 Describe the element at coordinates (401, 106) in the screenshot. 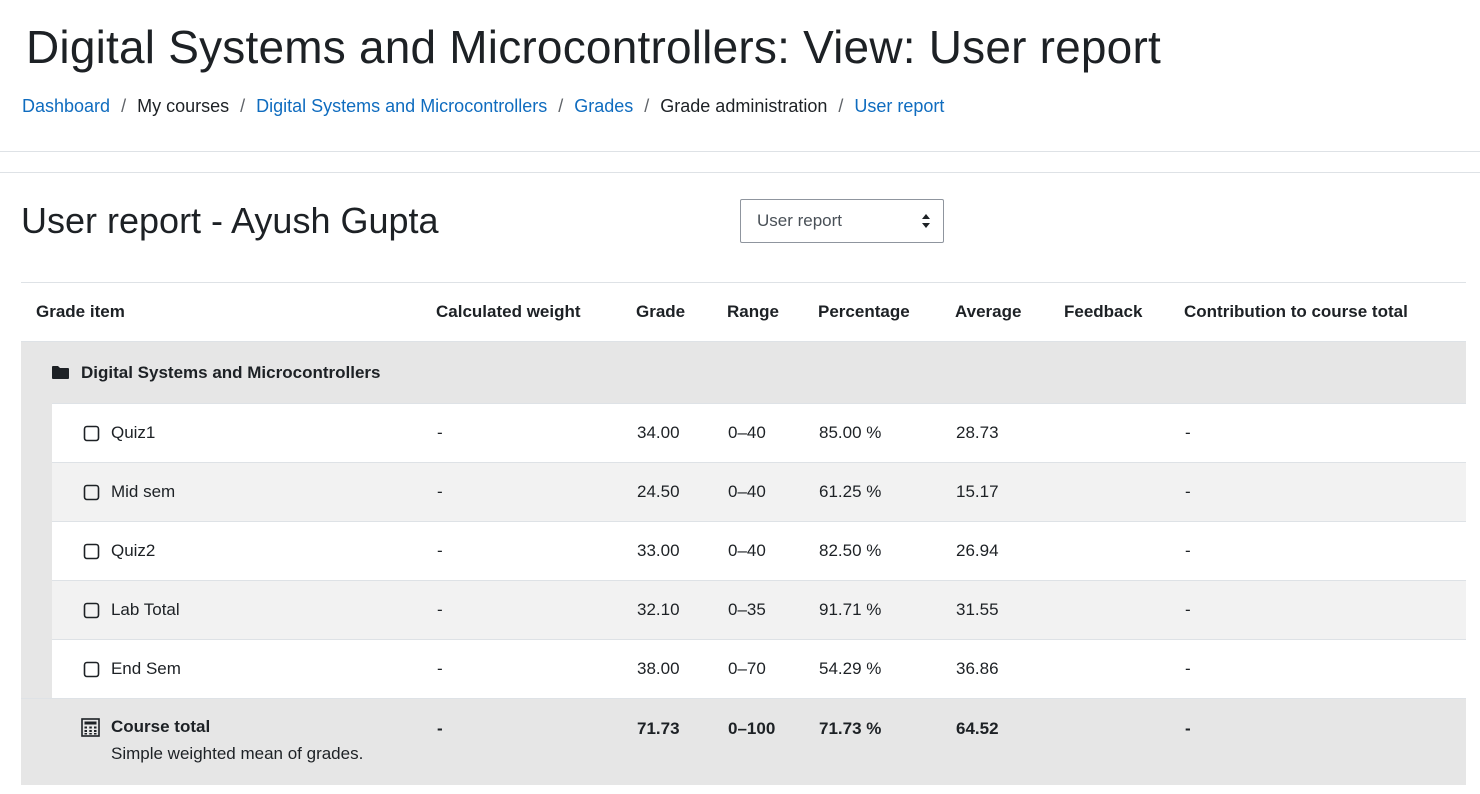

I see `breadcrumb-course: Digital Systems and Microcontrollers` at that location.